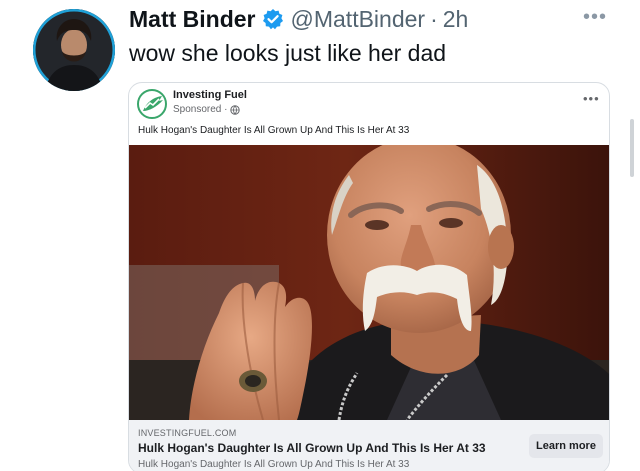  I want to click on globe-icon, so click(235, 109).